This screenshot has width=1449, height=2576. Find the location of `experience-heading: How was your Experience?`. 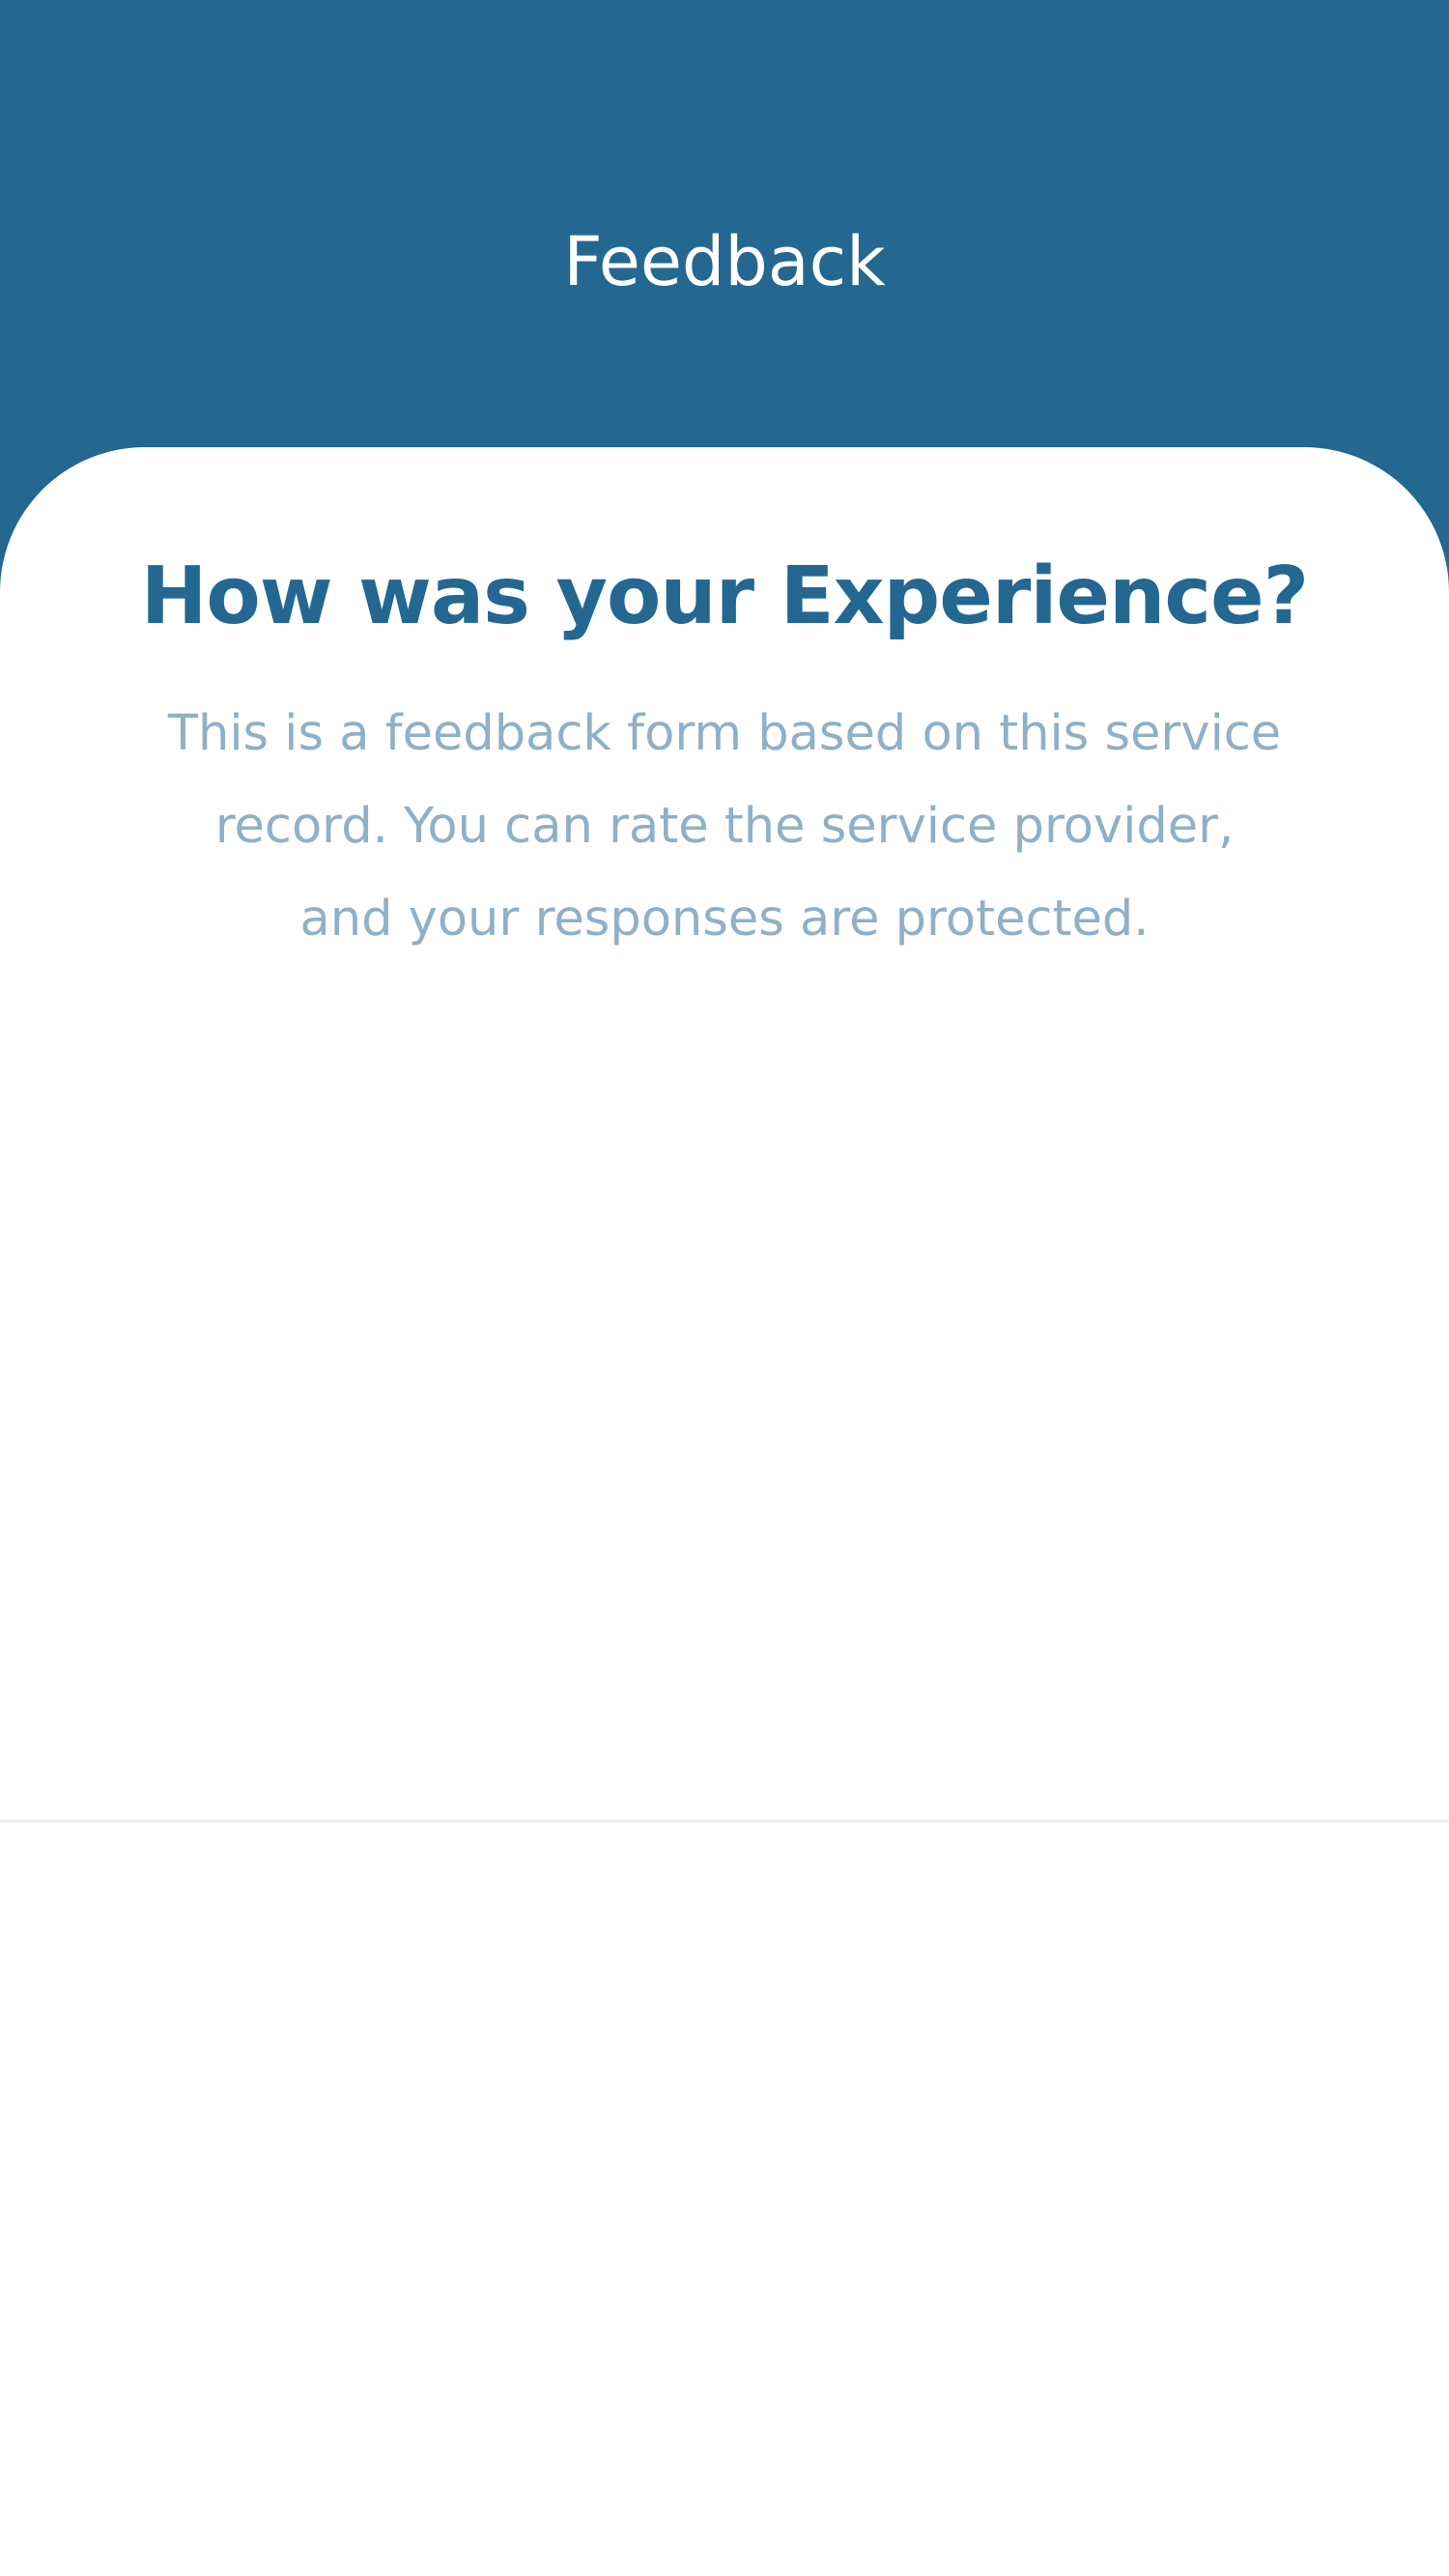

experience-heading: How was your Experience? is located at coordinates (724, 596).